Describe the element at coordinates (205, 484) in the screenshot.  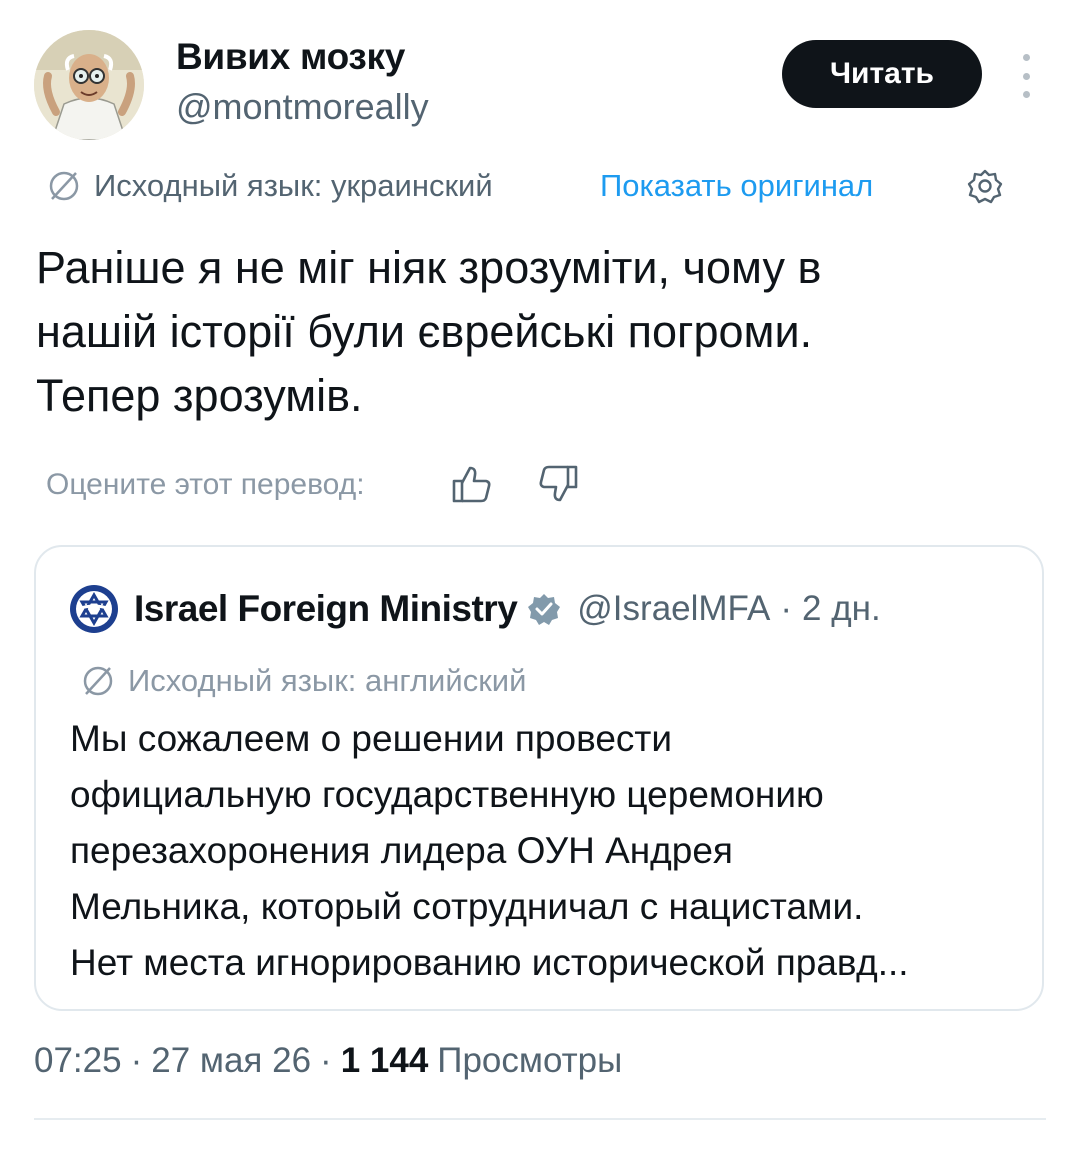
I see `rate-translation-label: Оцените этот перевод:` at that location.